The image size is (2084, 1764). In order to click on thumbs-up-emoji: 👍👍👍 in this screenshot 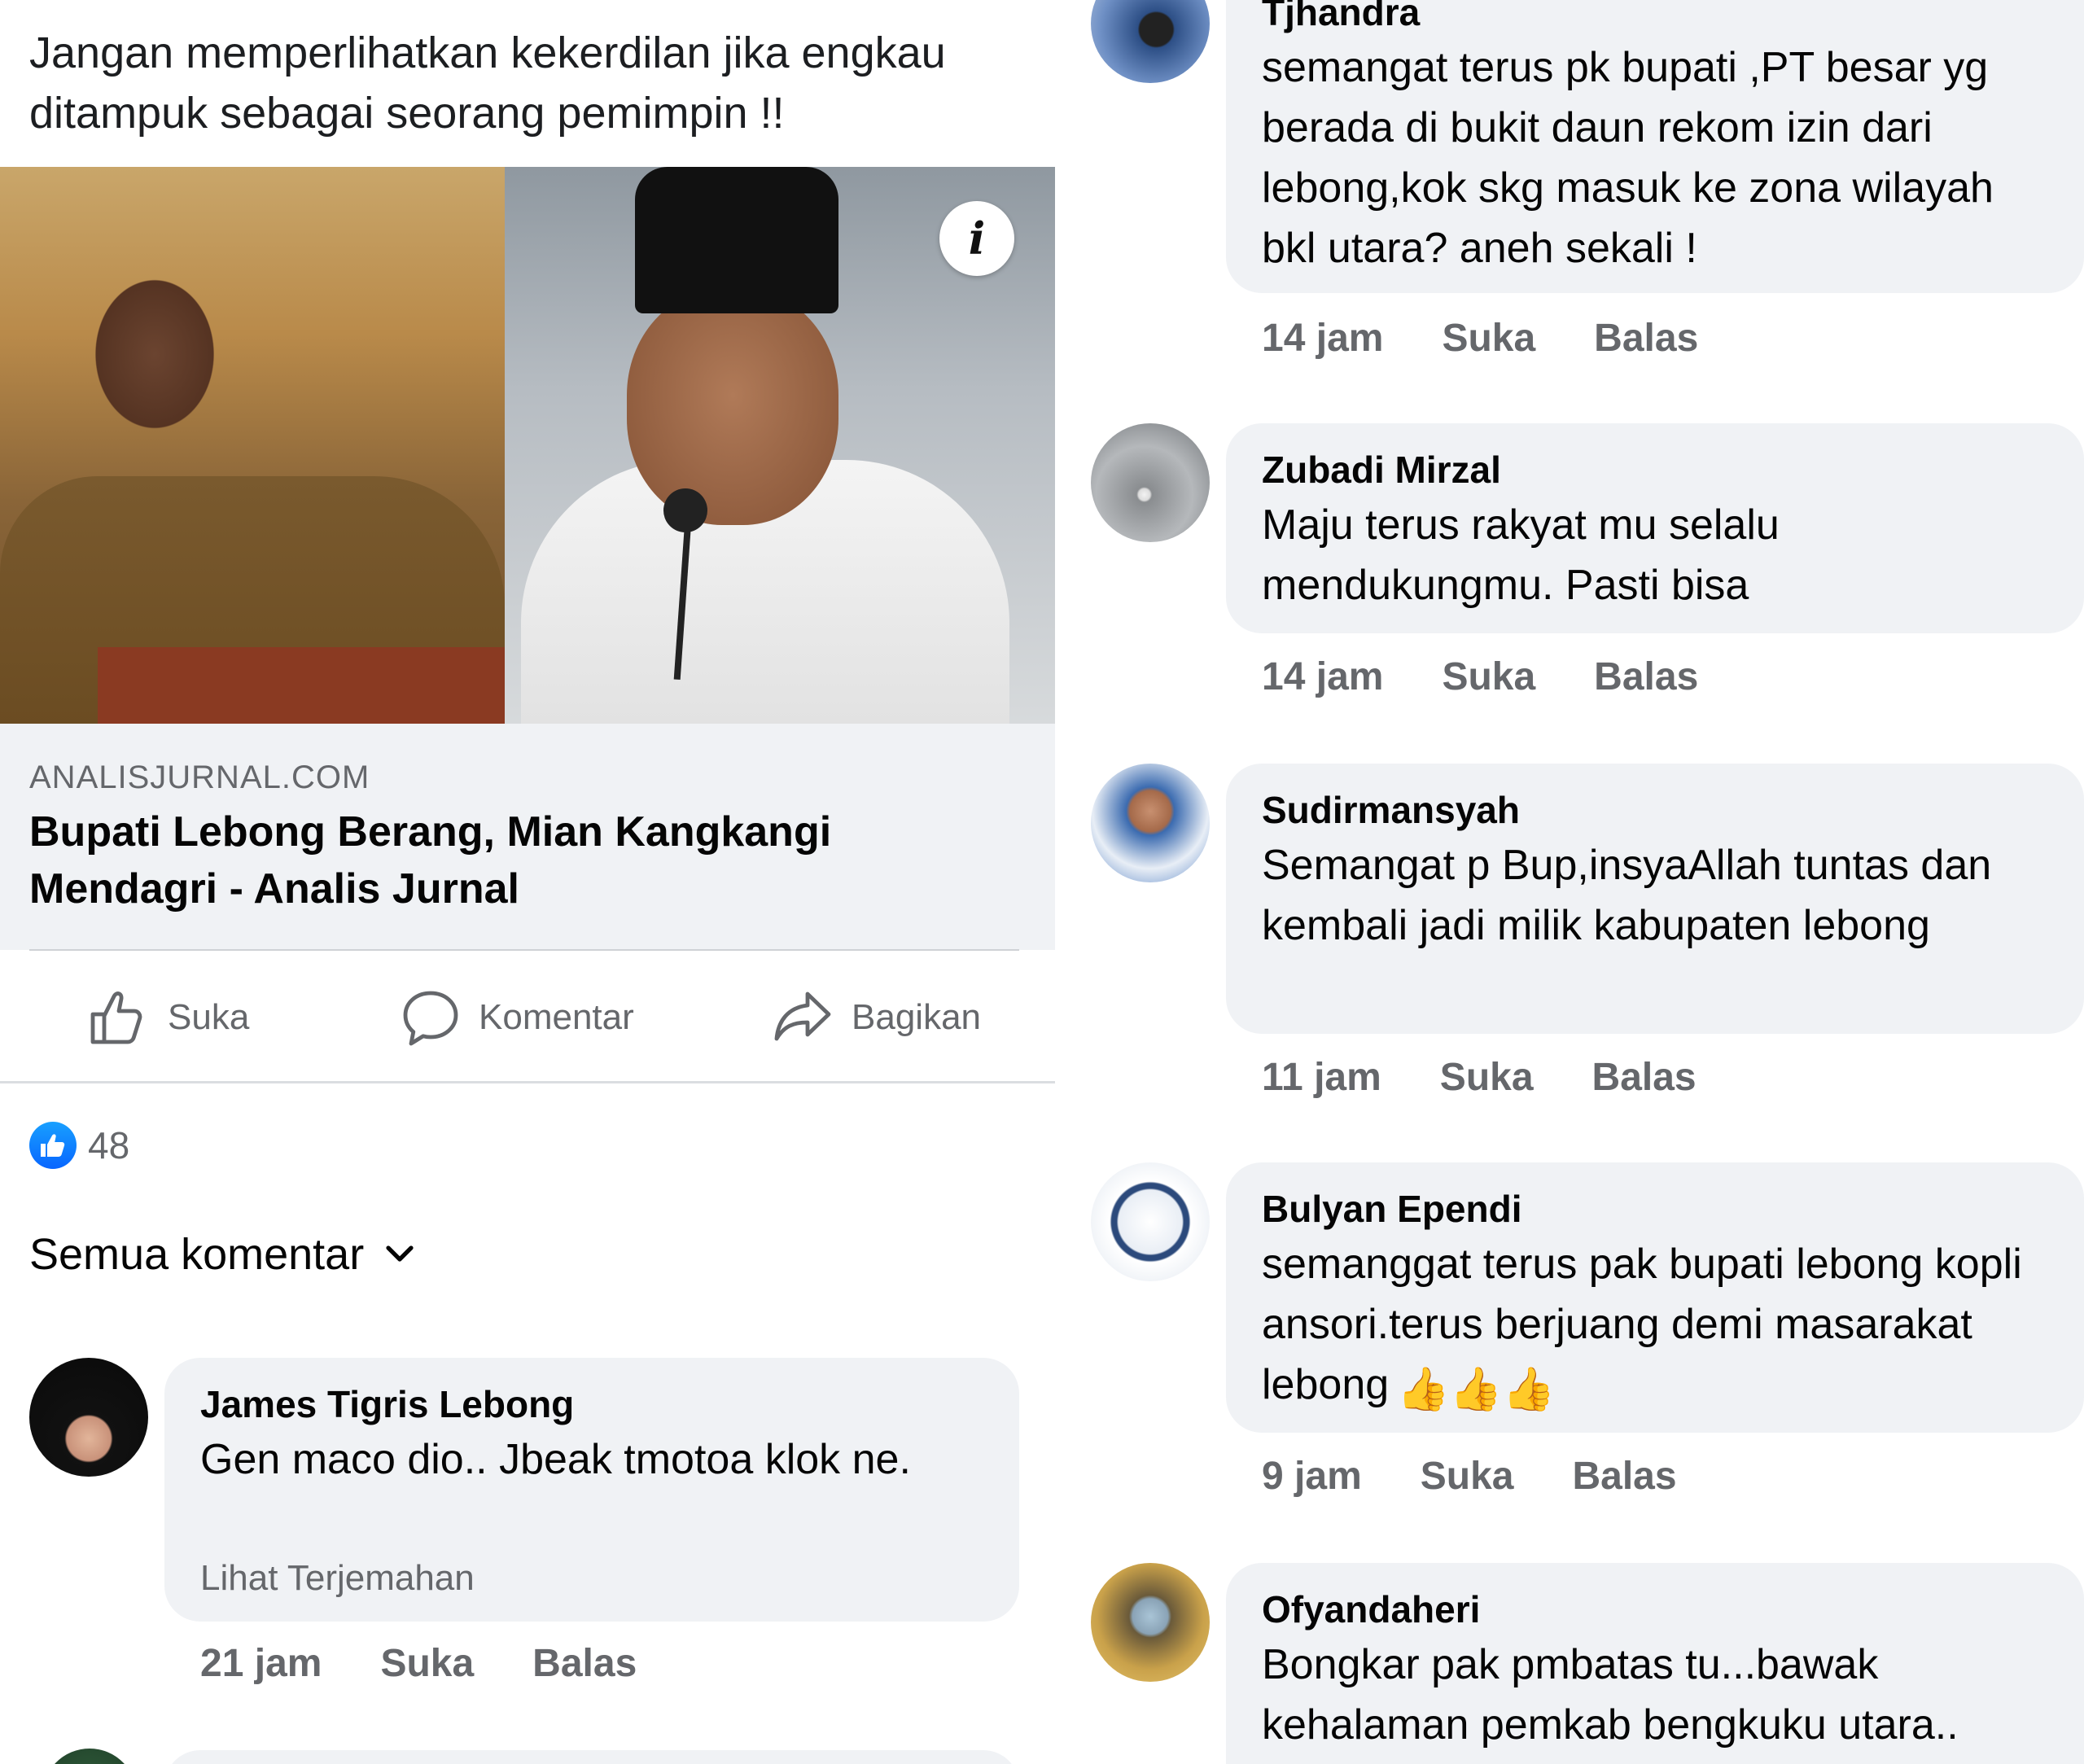, I will do `click(1476, 1389)`.